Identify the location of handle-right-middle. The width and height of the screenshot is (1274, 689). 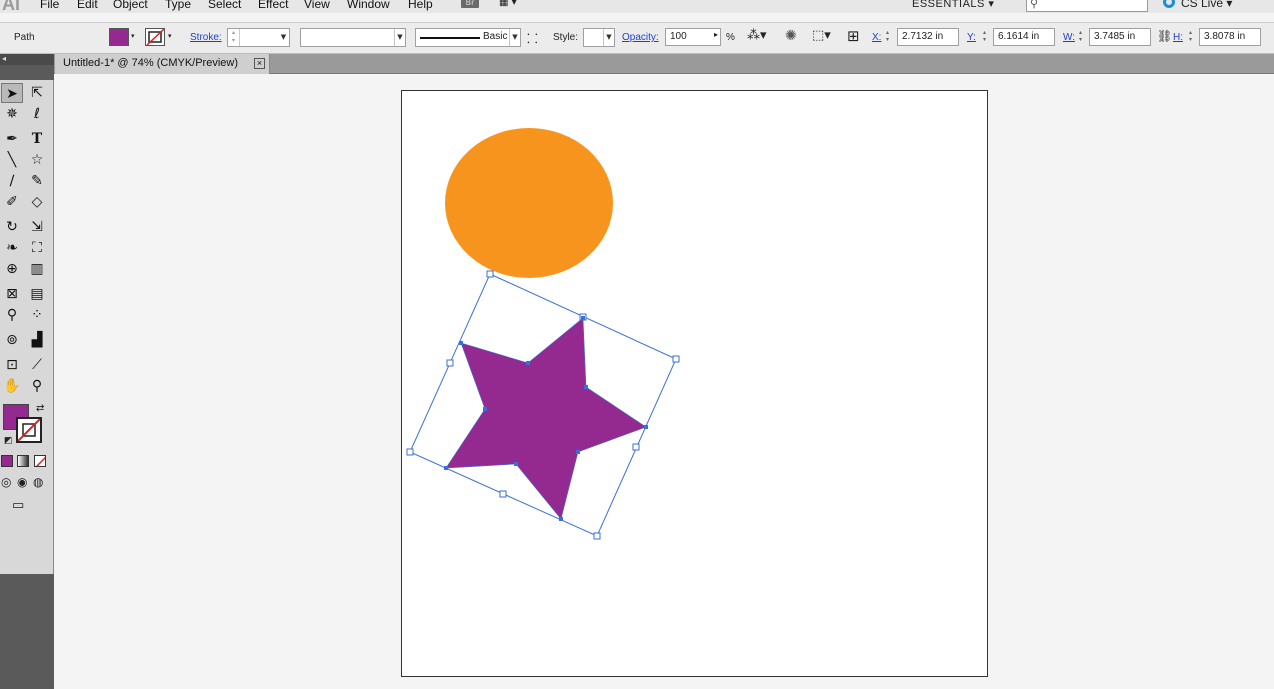
(636, 447).